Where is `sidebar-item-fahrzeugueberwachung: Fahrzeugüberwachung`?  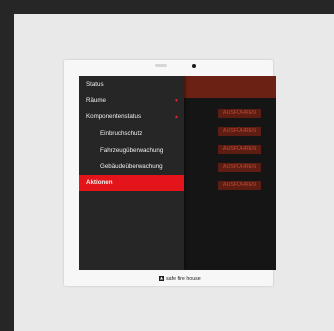 sidebar-item-fahrzeugueberwachung: Fahrzeugüberwachung is located at coordinates (131, 151).